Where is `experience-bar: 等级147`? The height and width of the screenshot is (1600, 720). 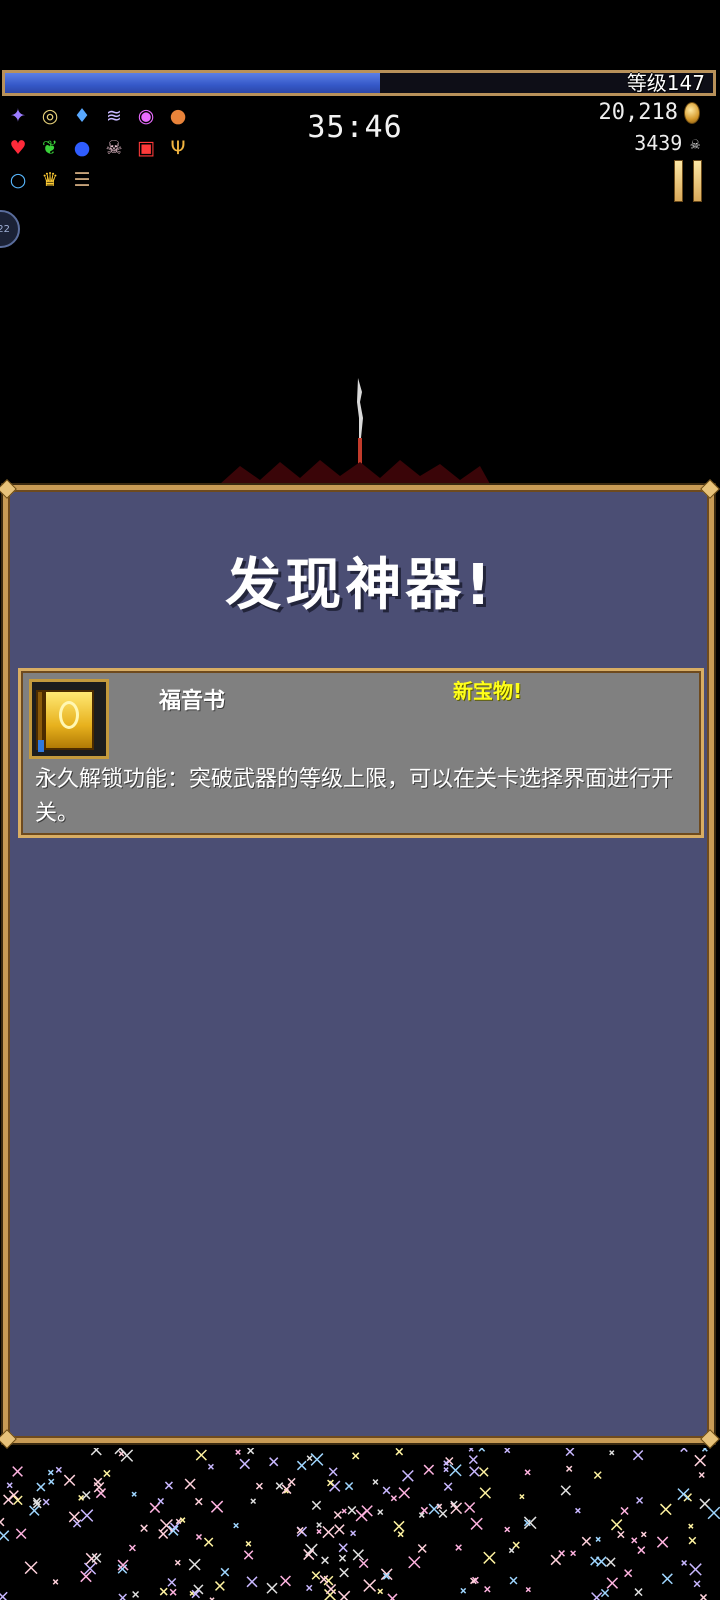
experience-bar: 等级147 is located at coordinates (359, 83).